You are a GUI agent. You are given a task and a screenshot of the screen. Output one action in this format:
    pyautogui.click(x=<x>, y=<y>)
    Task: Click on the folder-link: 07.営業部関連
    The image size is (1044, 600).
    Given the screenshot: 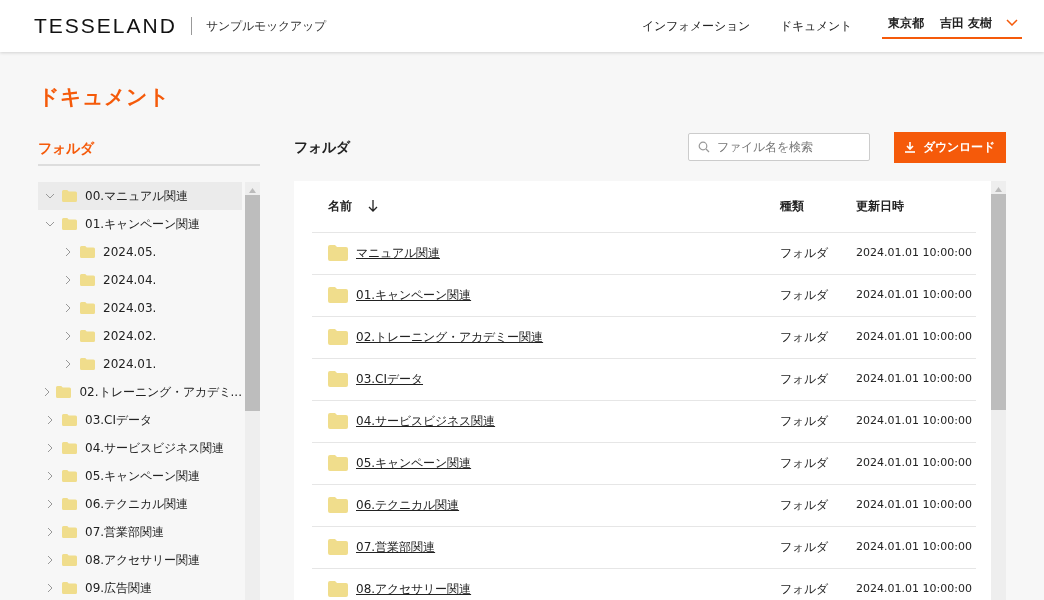 What is the action you would take?
    pyautogui.click(x=396, y=547)
    